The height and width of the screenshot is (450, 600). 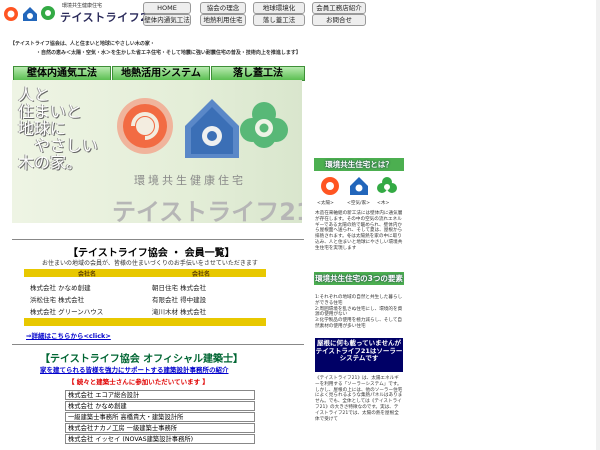 What do you see at coordinates (34, 94) in the screenshot?
I see `hero-line-1: 人と` at bounding box center [34, 94].